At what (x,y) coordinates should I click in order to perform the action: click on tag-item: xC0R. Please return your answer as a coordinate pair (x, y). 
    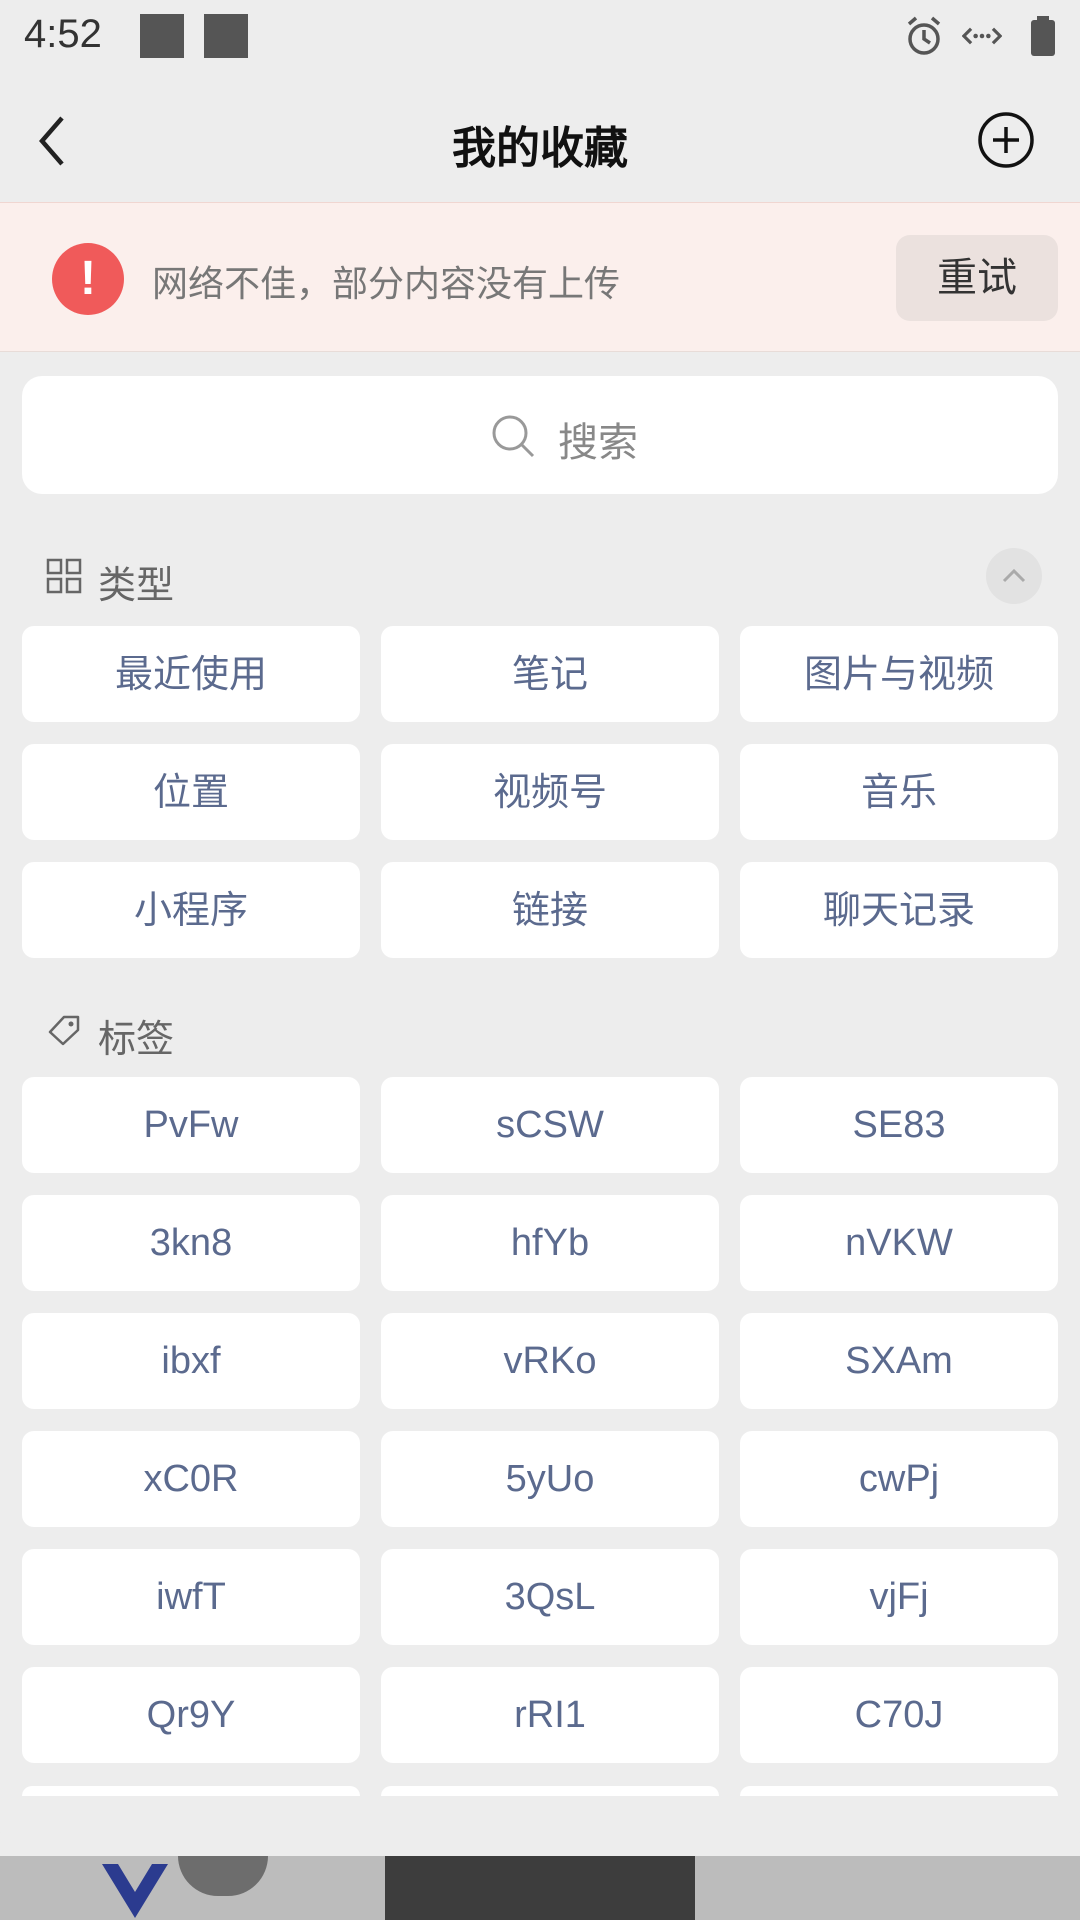
    Looking at the image, I should click on (191, 1479).